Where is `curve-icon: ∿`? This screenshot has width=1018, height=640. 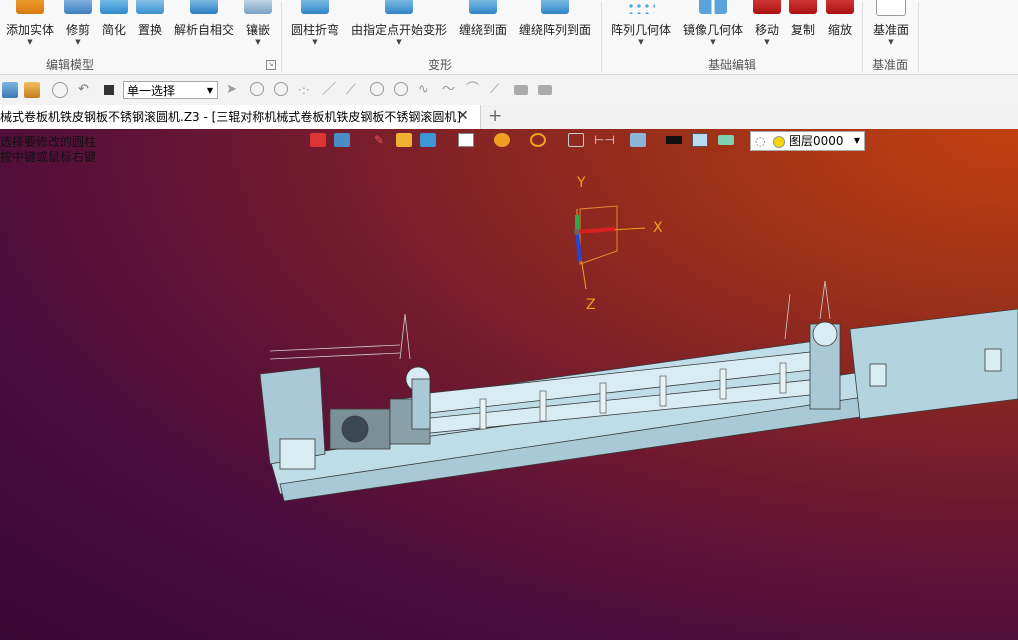 curve-icon: ∿ is located at coordinates (426, 90).